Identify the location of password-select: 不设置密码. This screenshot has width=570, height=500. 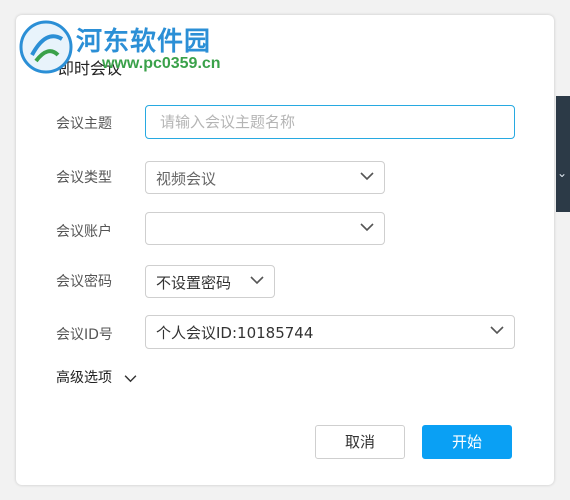
(210, 281).